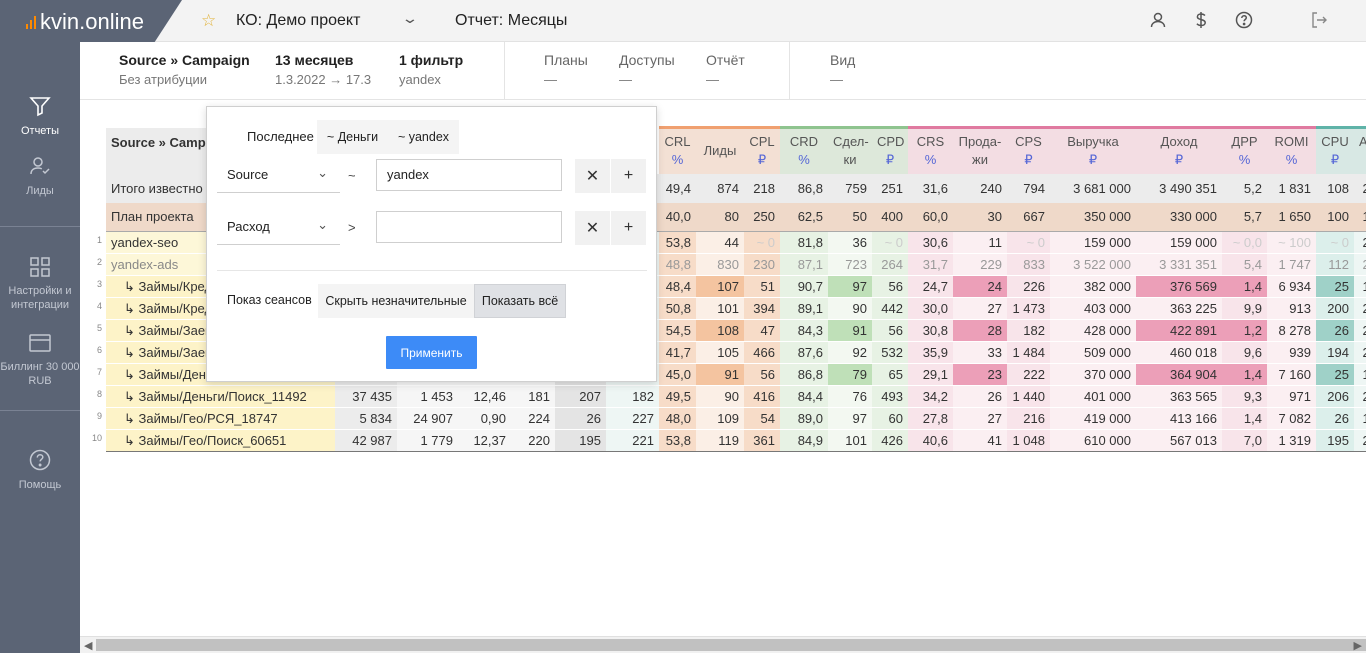  Describe the element at coordinates (930, 440) in the screenshot. I see `table-cell: 40,6` at that location.